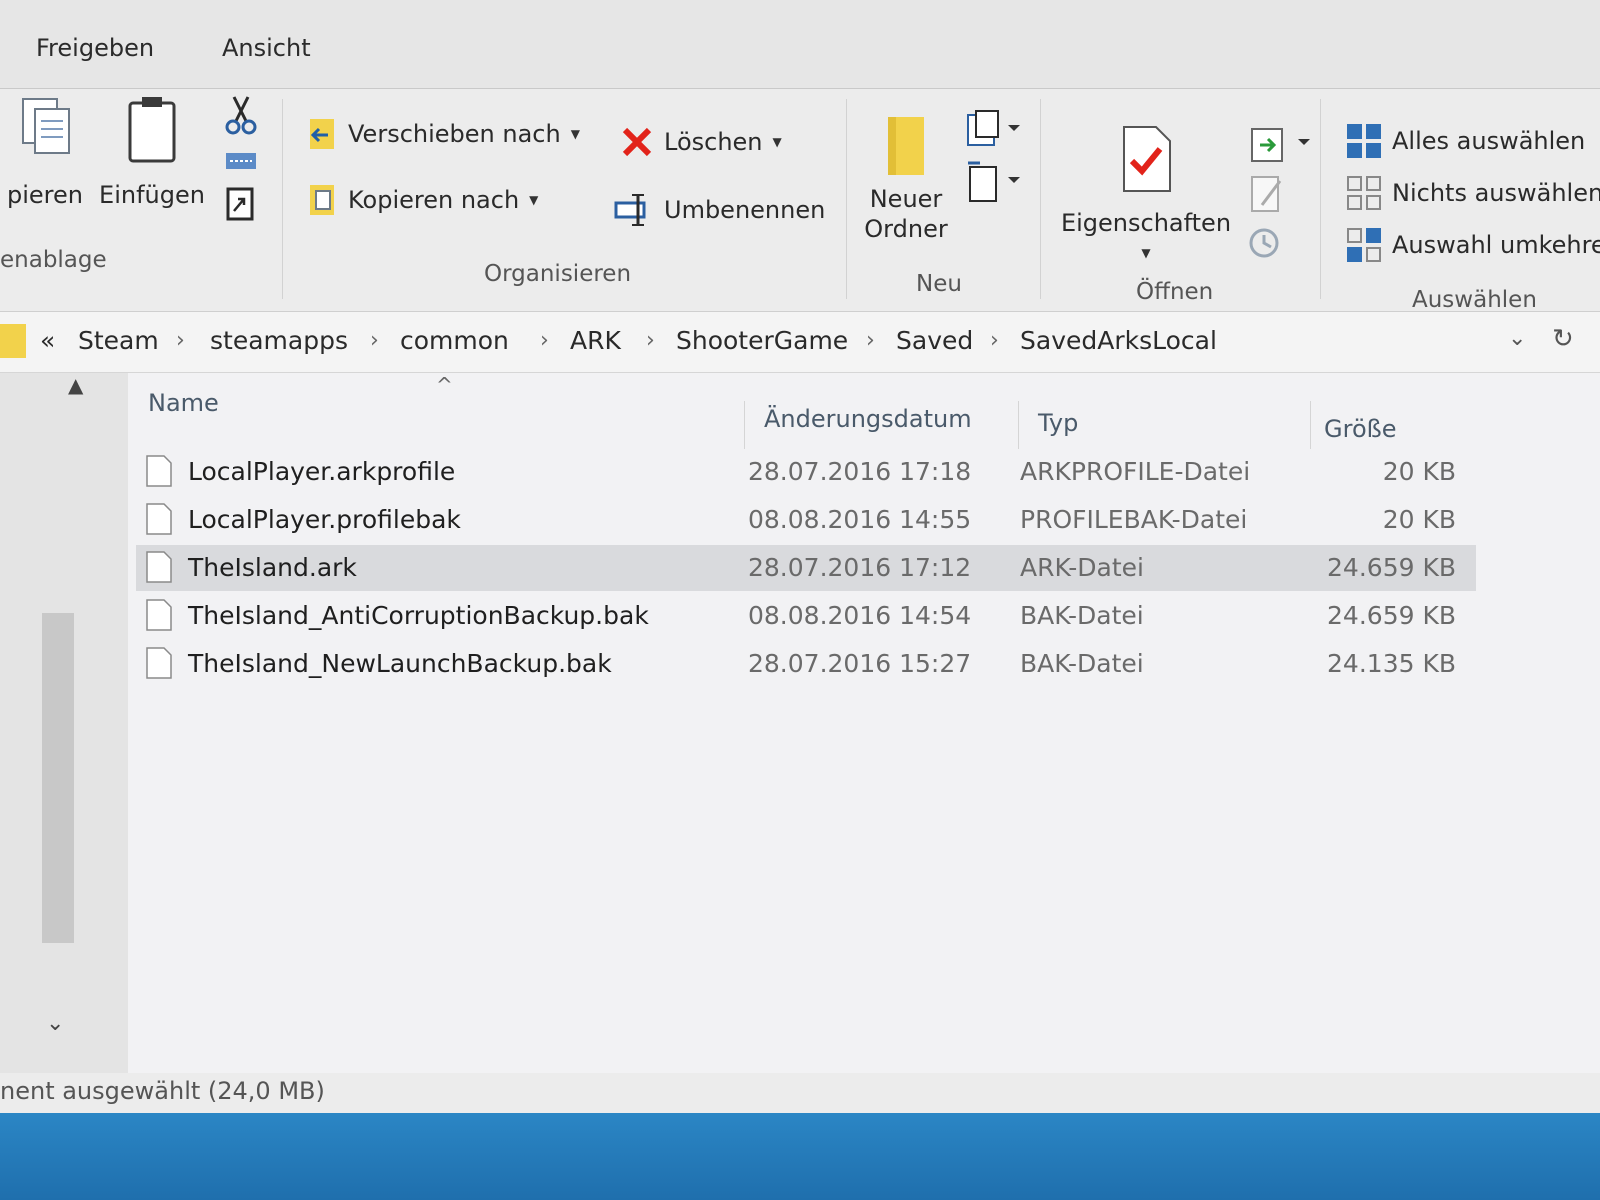 Image resolution: width=1600 pixels, height=1200 pixels. I want to click on open-button, so click(1285, 147).